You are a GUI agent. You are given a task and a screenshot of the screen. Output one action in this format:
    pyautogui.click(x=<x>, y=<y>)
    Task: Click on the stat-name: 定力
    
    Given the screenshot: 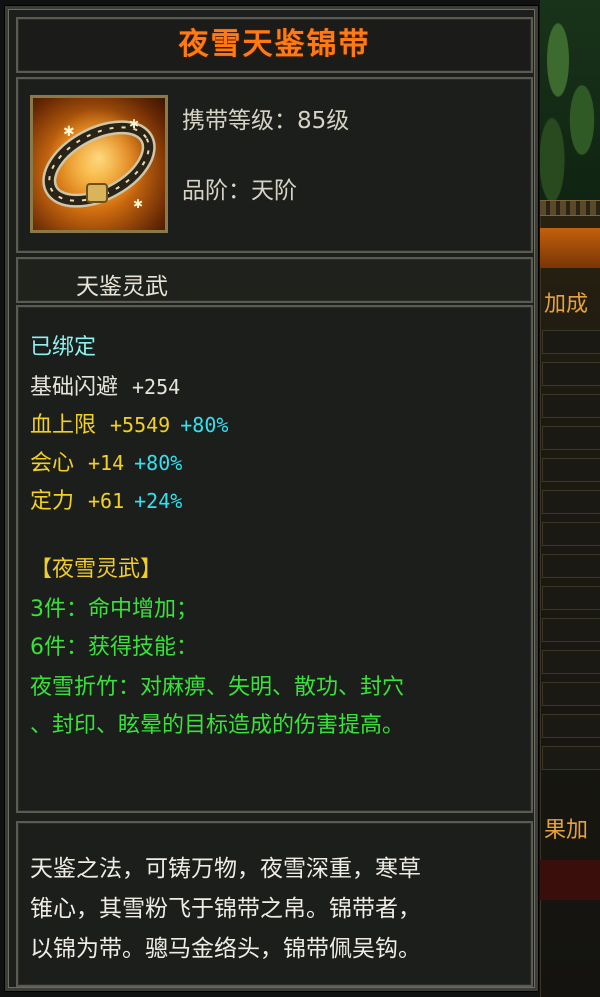 What is the action you would take?
    pyautogui.click(x=52, y=501)
    